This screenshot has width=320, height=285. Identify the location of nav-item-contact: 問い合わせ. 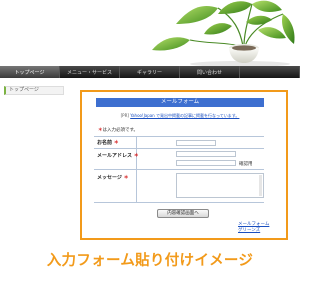
(210, 72).